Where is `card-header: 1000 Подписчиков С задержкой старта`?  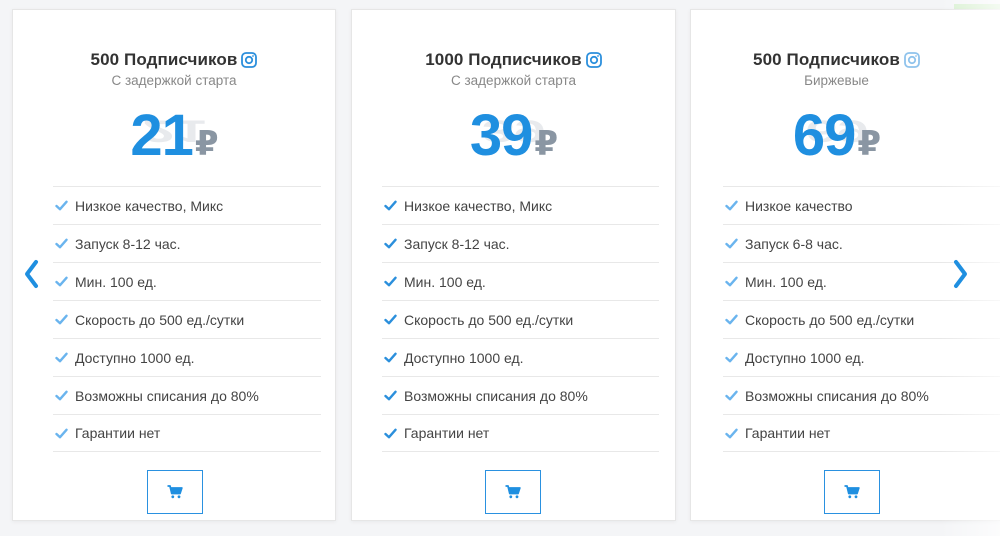
card-header: 1000 Подписчиков С задержкой старта is located at coordinates (513, 69).